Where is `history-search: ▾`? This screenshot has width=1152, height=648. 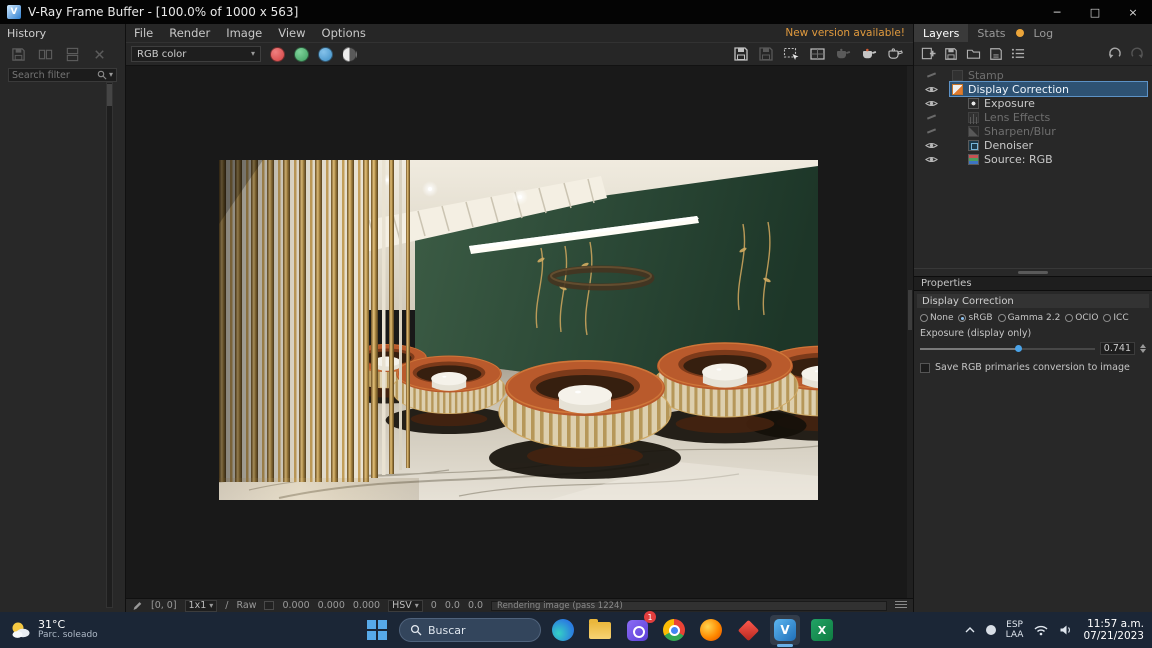 history-search: ▾ is located at coordinates (62, 75).